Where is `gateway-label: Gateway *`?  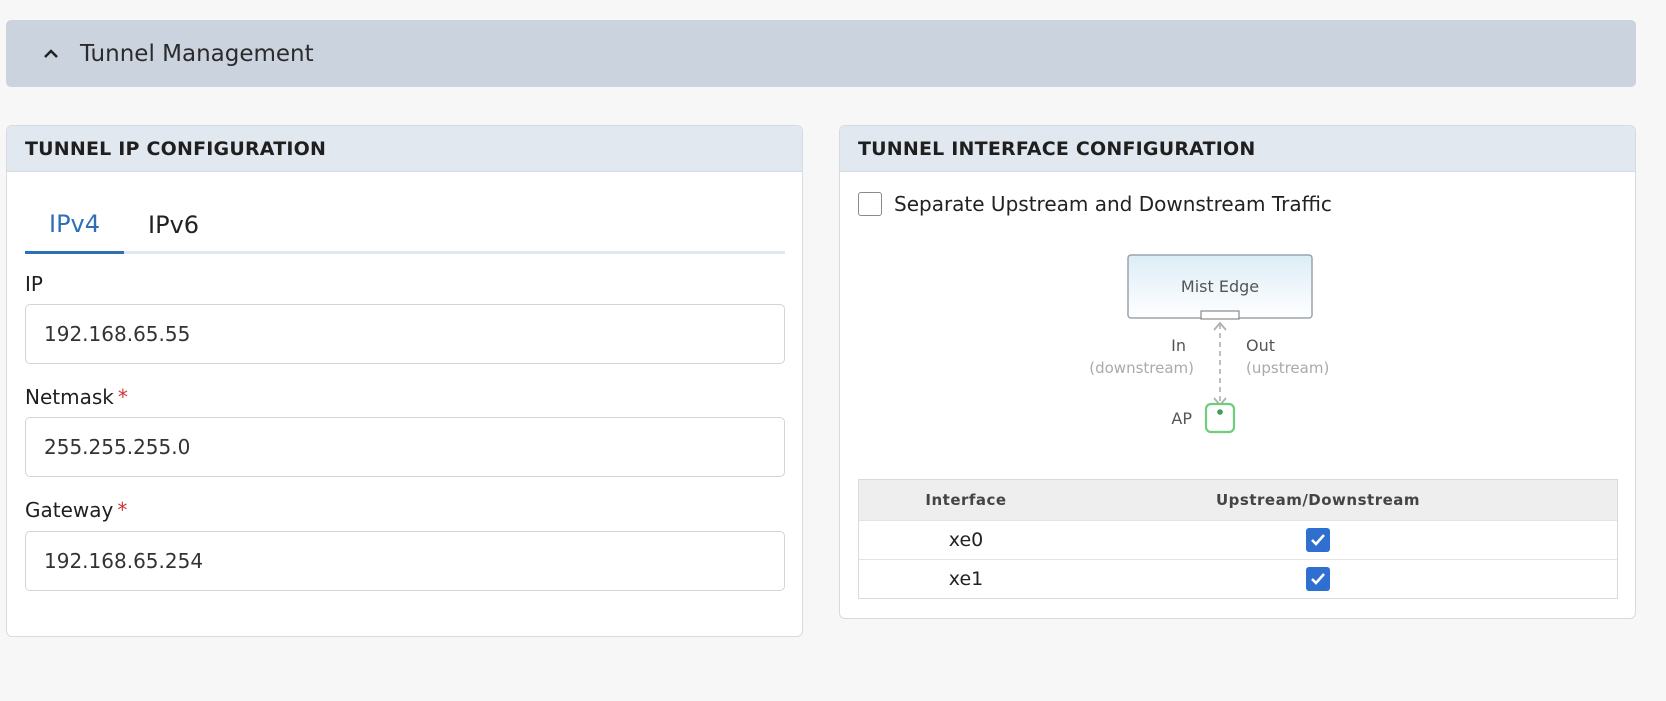 gateway-label: Gateway * is located at coordinates (76, 510).